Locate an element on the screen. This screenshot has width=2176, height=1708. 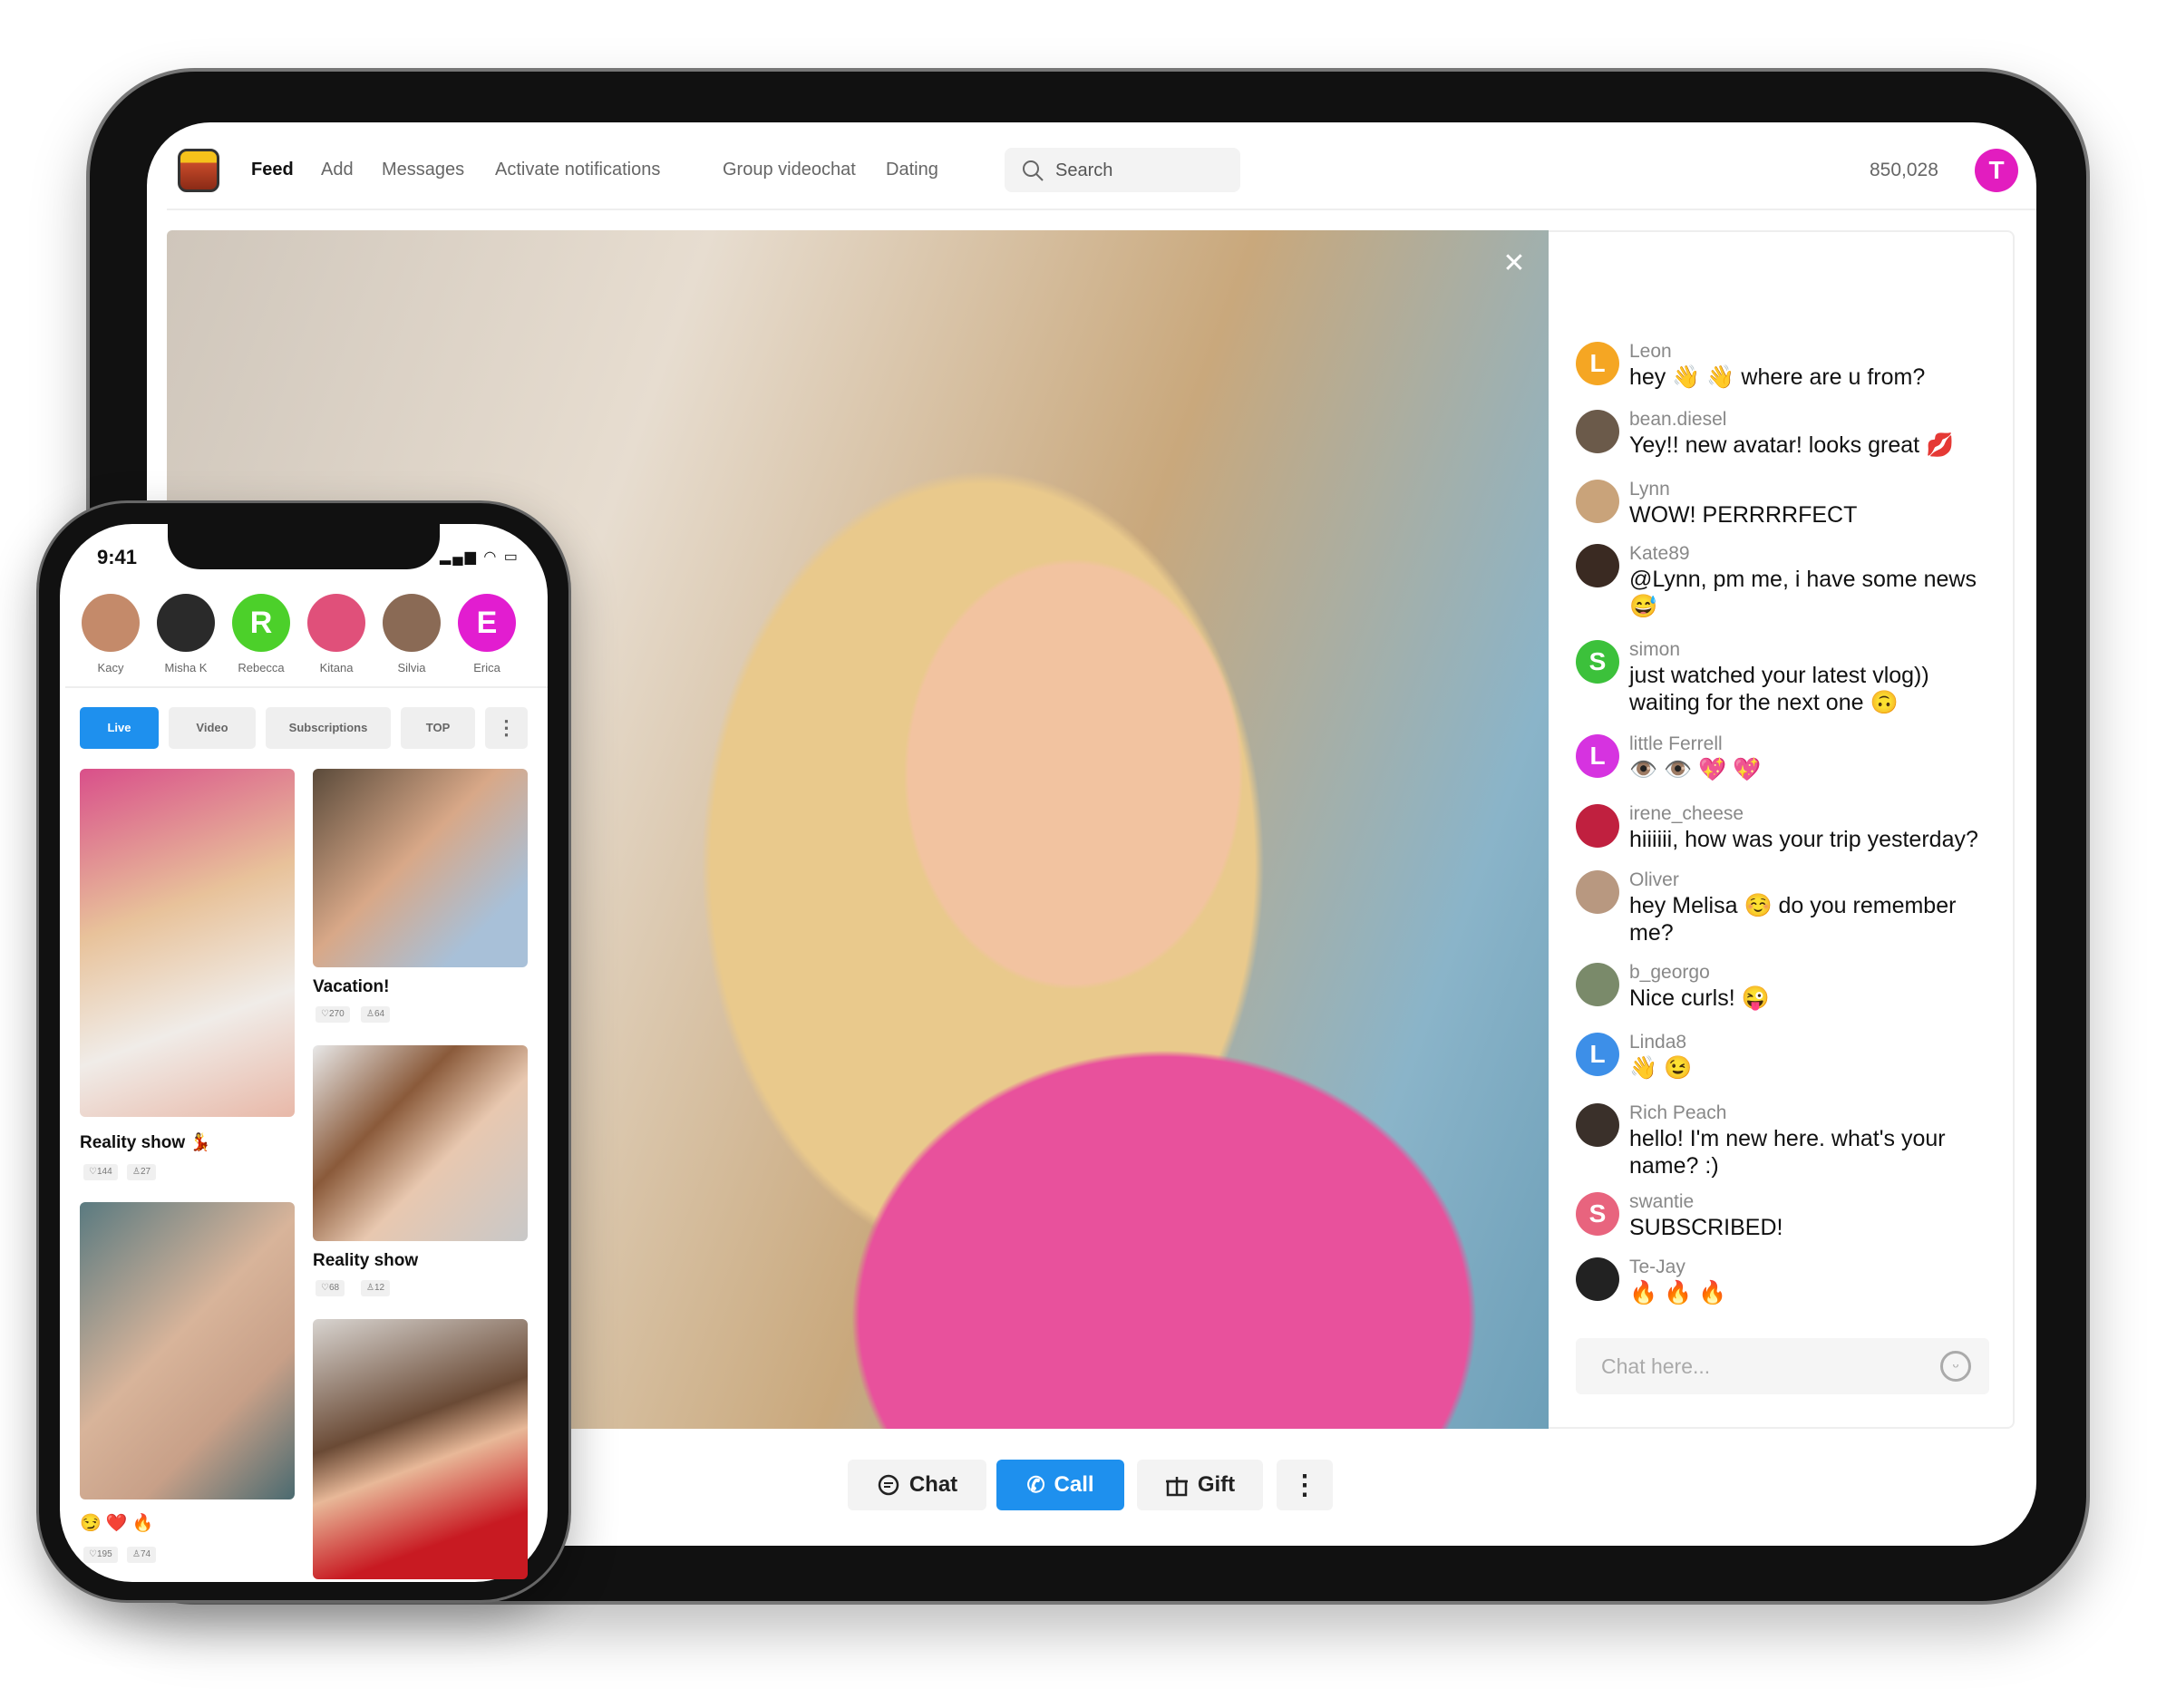
user-avatar: T is located at coordinates (1997, 170).